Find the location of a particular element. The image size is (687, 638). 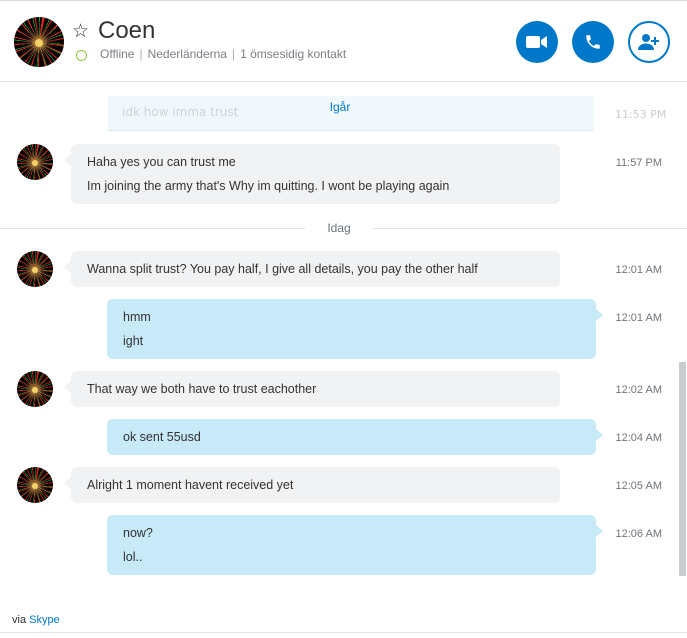

message-text: Haha yes you can trust me is located at coordinates (161, 162).